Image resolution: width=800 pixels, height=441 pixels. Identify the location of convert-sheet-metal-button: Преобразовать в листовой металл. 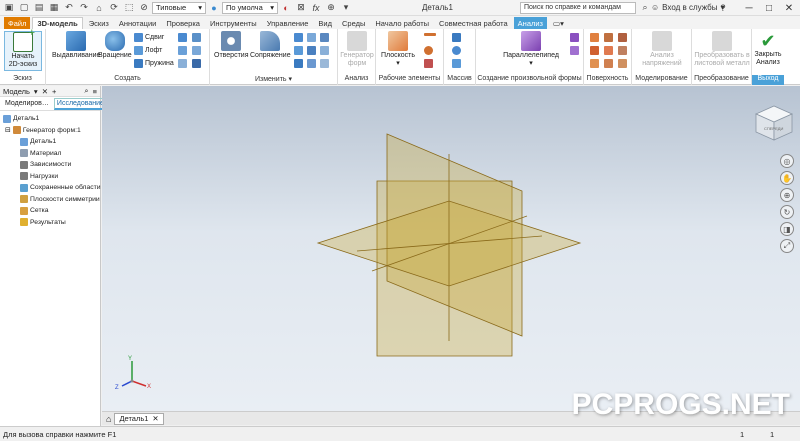
(722, 49).